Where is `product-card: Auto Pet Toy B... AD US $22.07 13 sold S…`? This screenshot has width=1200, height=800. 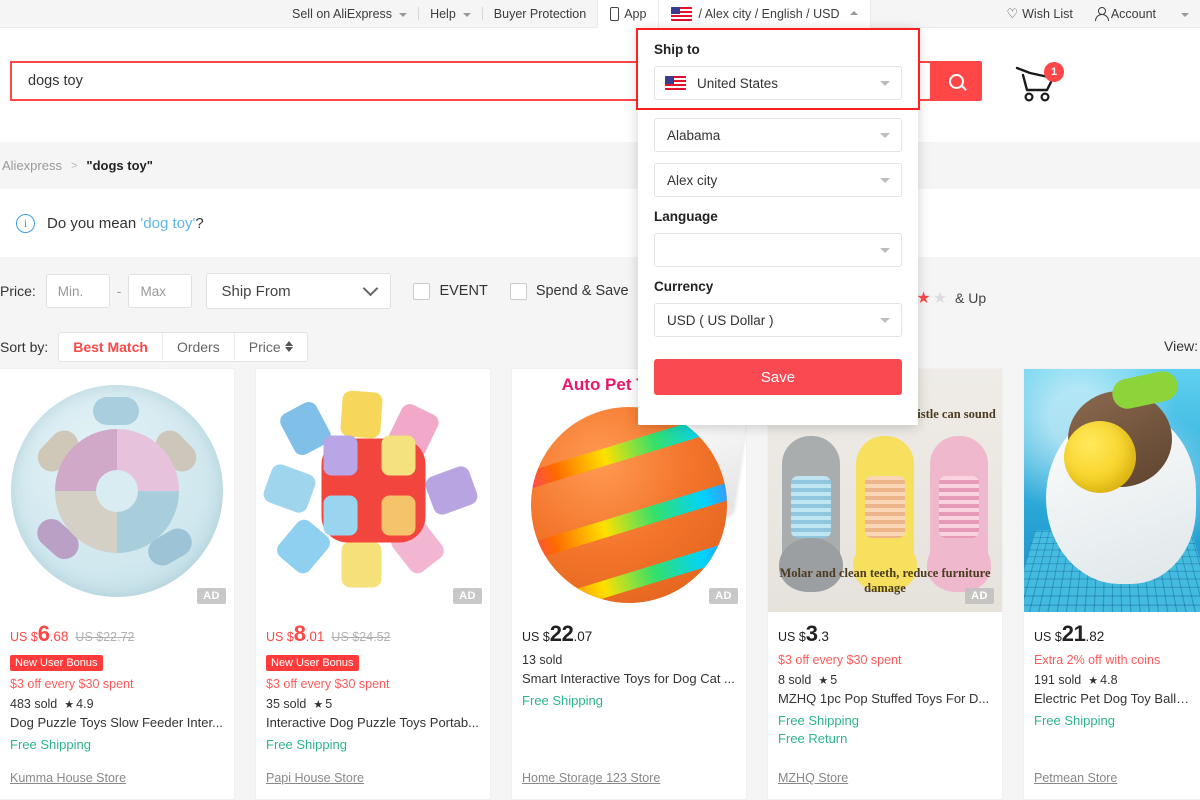 product-card: Auto Pet Toy B... AD US $22.07 13 sold S… is located at coordinates (629, 584).